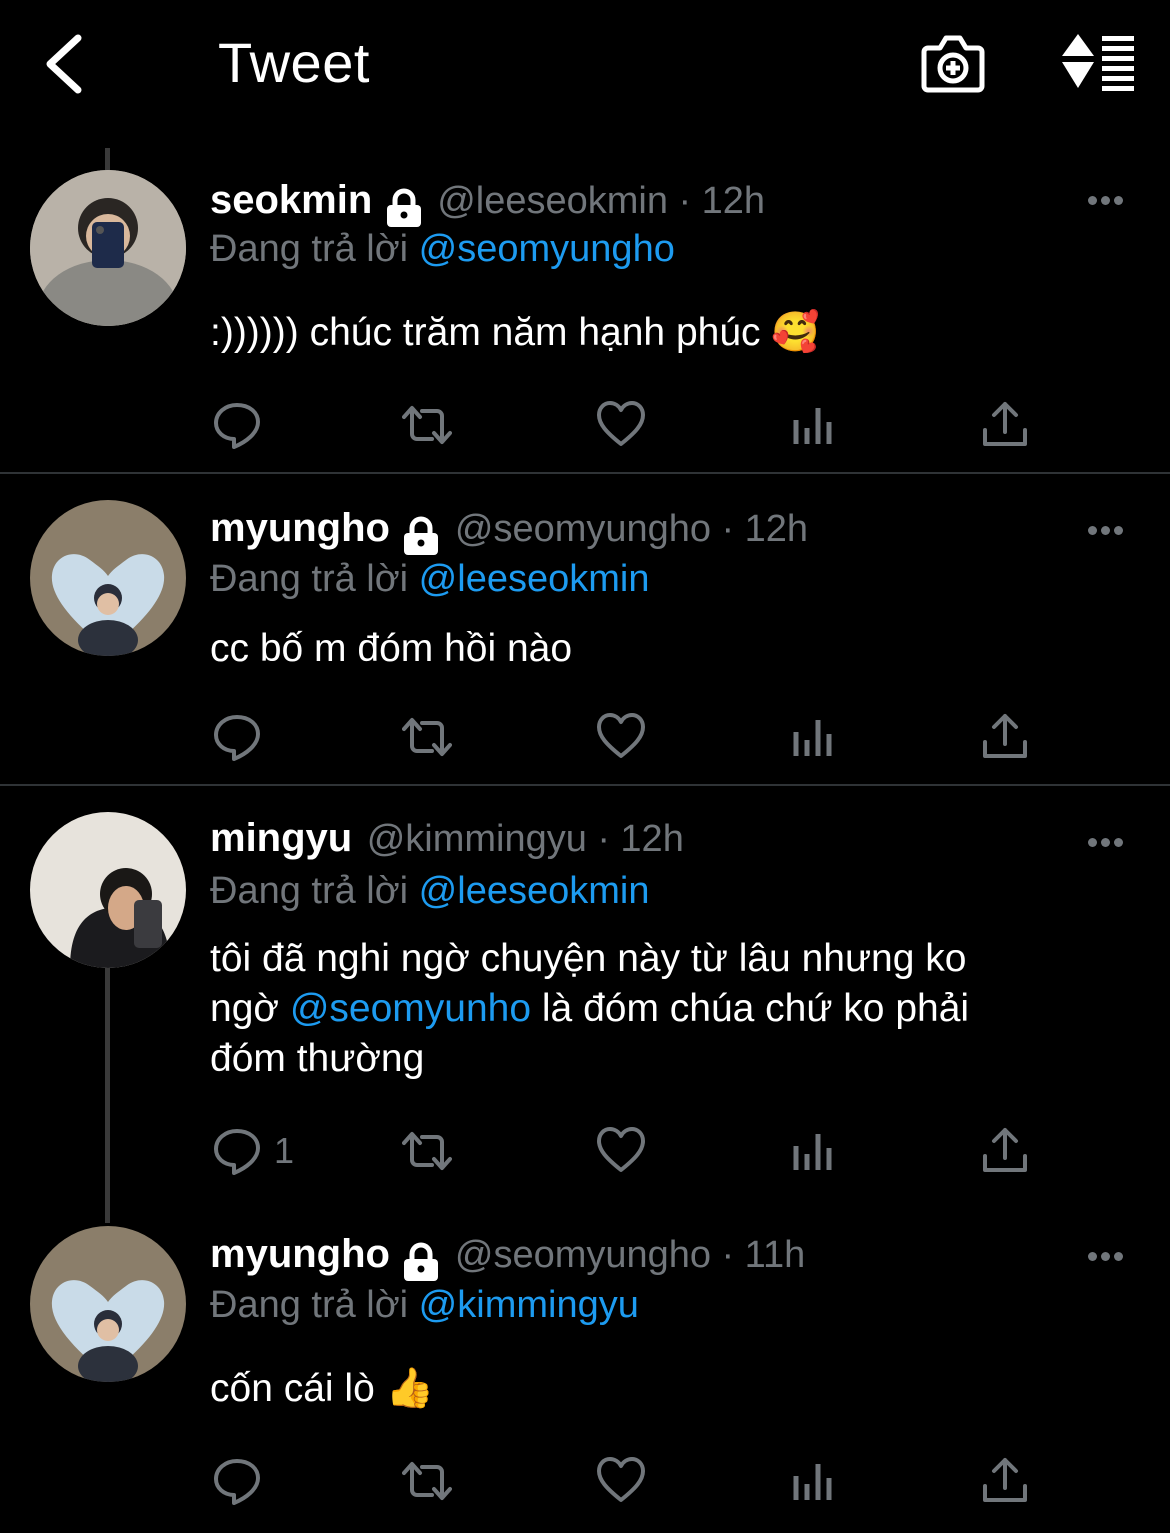 The width and height of the screenshot is (1170, 1533). I want to click on tweet-text-line: là đóm chúa chứ ko phải, so click(755, 1008).